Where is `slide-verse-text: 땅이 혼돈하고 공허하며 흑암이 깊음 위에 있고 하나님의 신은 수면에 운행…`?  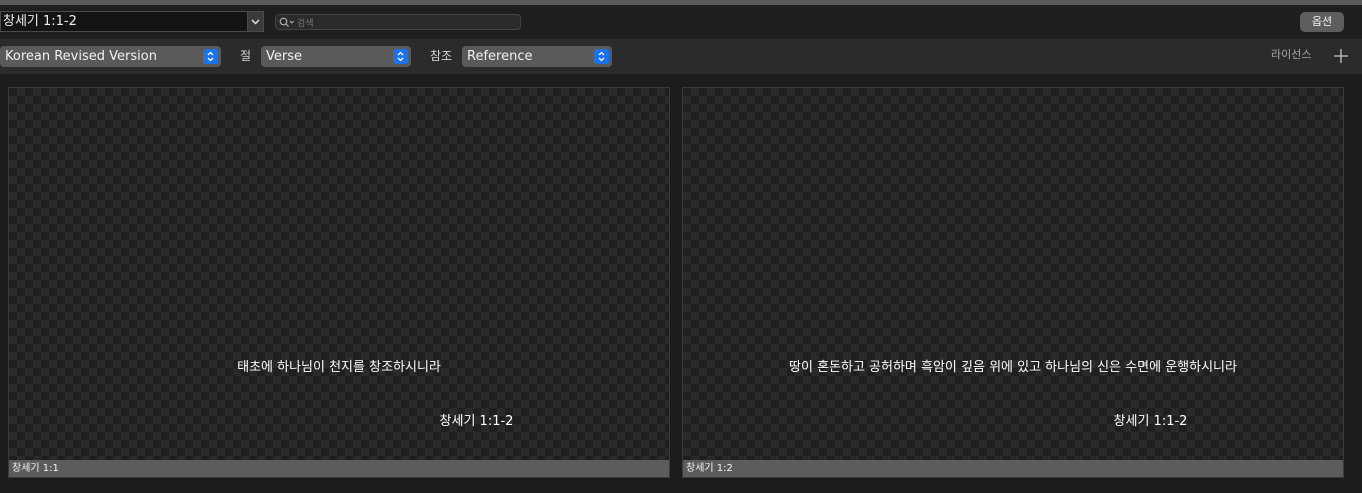 slide-verse-text: 땅이 혼돈하고 공허하며 흑암이 깊음 위에 있고 하나님의 신은 수면에 운행… is located at coordinates (1013, 367).